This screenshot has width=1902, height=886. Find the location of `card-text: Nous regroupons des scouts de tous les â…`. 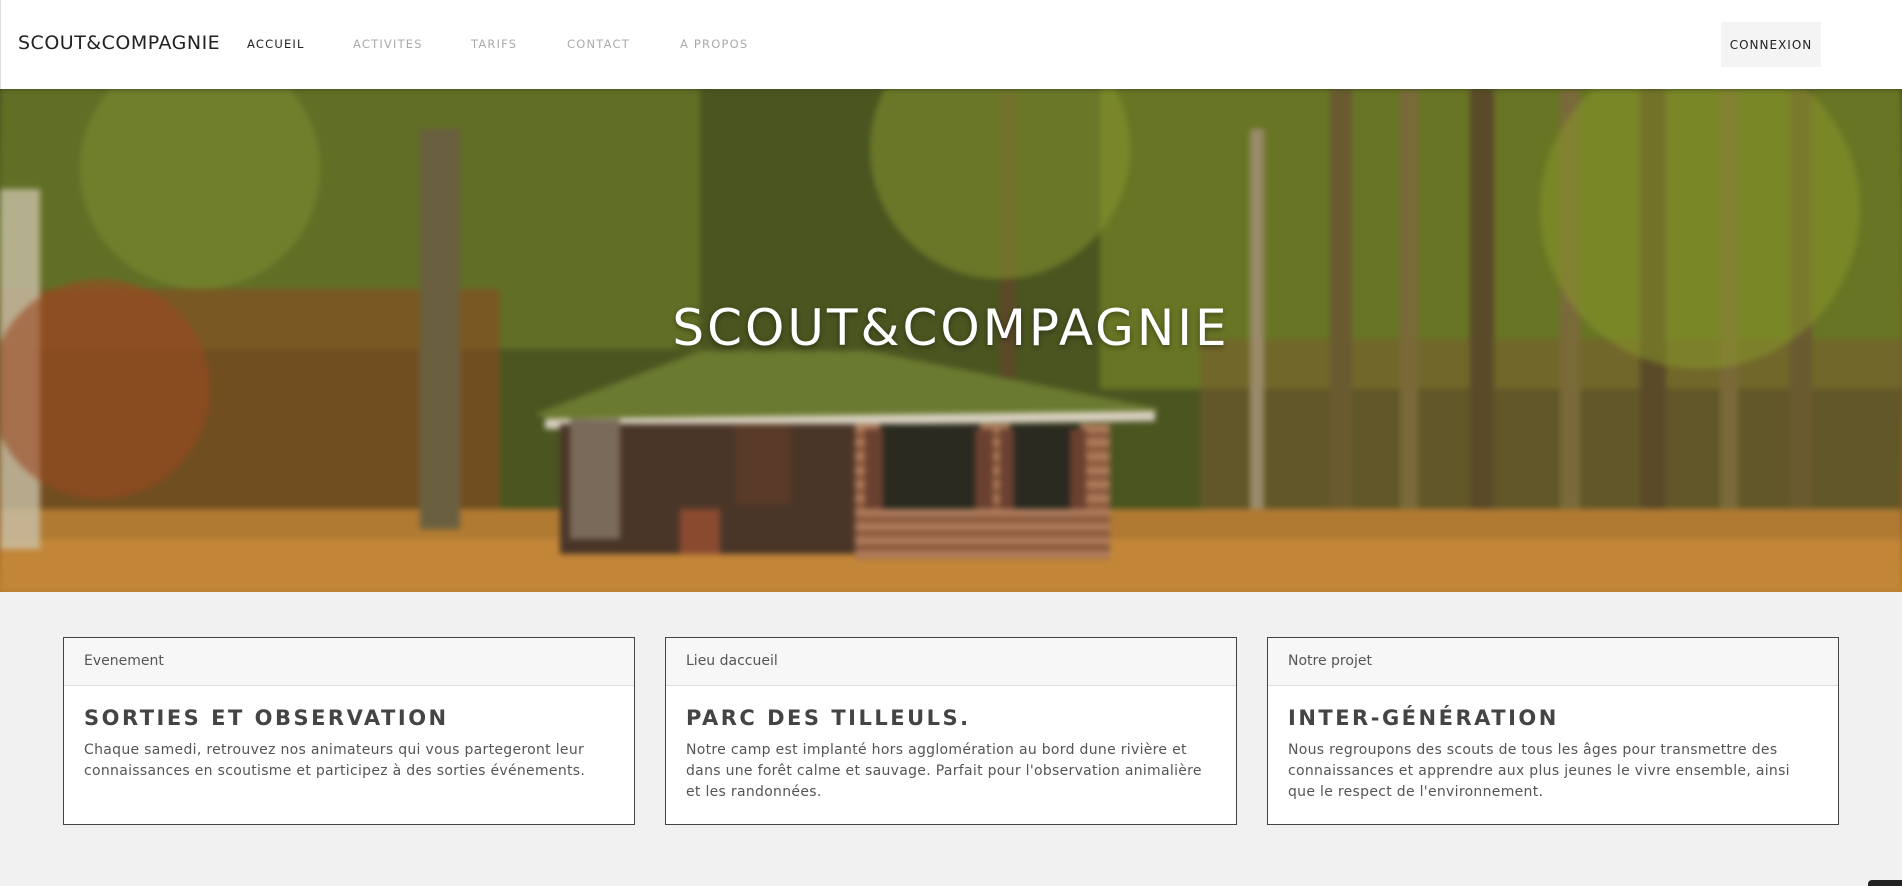

card-text: Nous regroupons des scouts de tous les â… is located at coordinates (1539, 771).